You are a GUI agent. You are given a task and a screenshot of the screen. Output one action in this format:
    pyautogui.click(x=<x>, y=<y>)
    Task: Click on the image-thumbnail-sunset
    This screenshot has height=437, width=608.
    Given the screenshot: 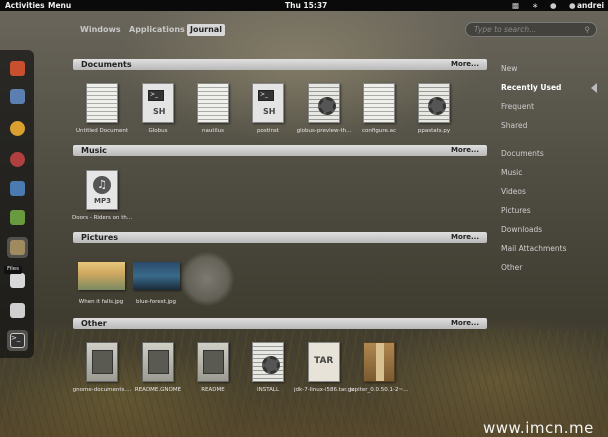 What is the action you would take?
    pyautogui.click(x=101, y=276)
    